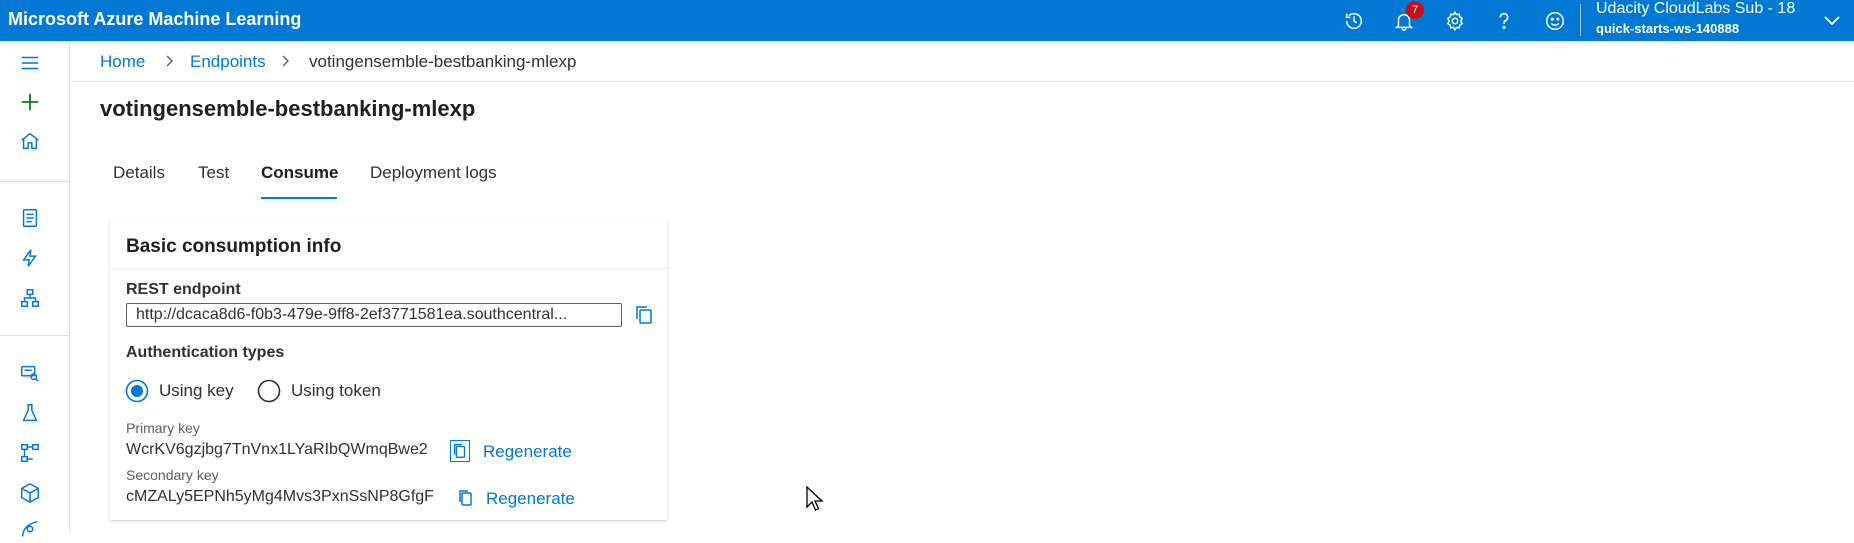 The width and height of the screenshot is (1854, 543). Describe the element at coordinates (30, 102) in the screenshot. I see `plus-new-icon` at that location.